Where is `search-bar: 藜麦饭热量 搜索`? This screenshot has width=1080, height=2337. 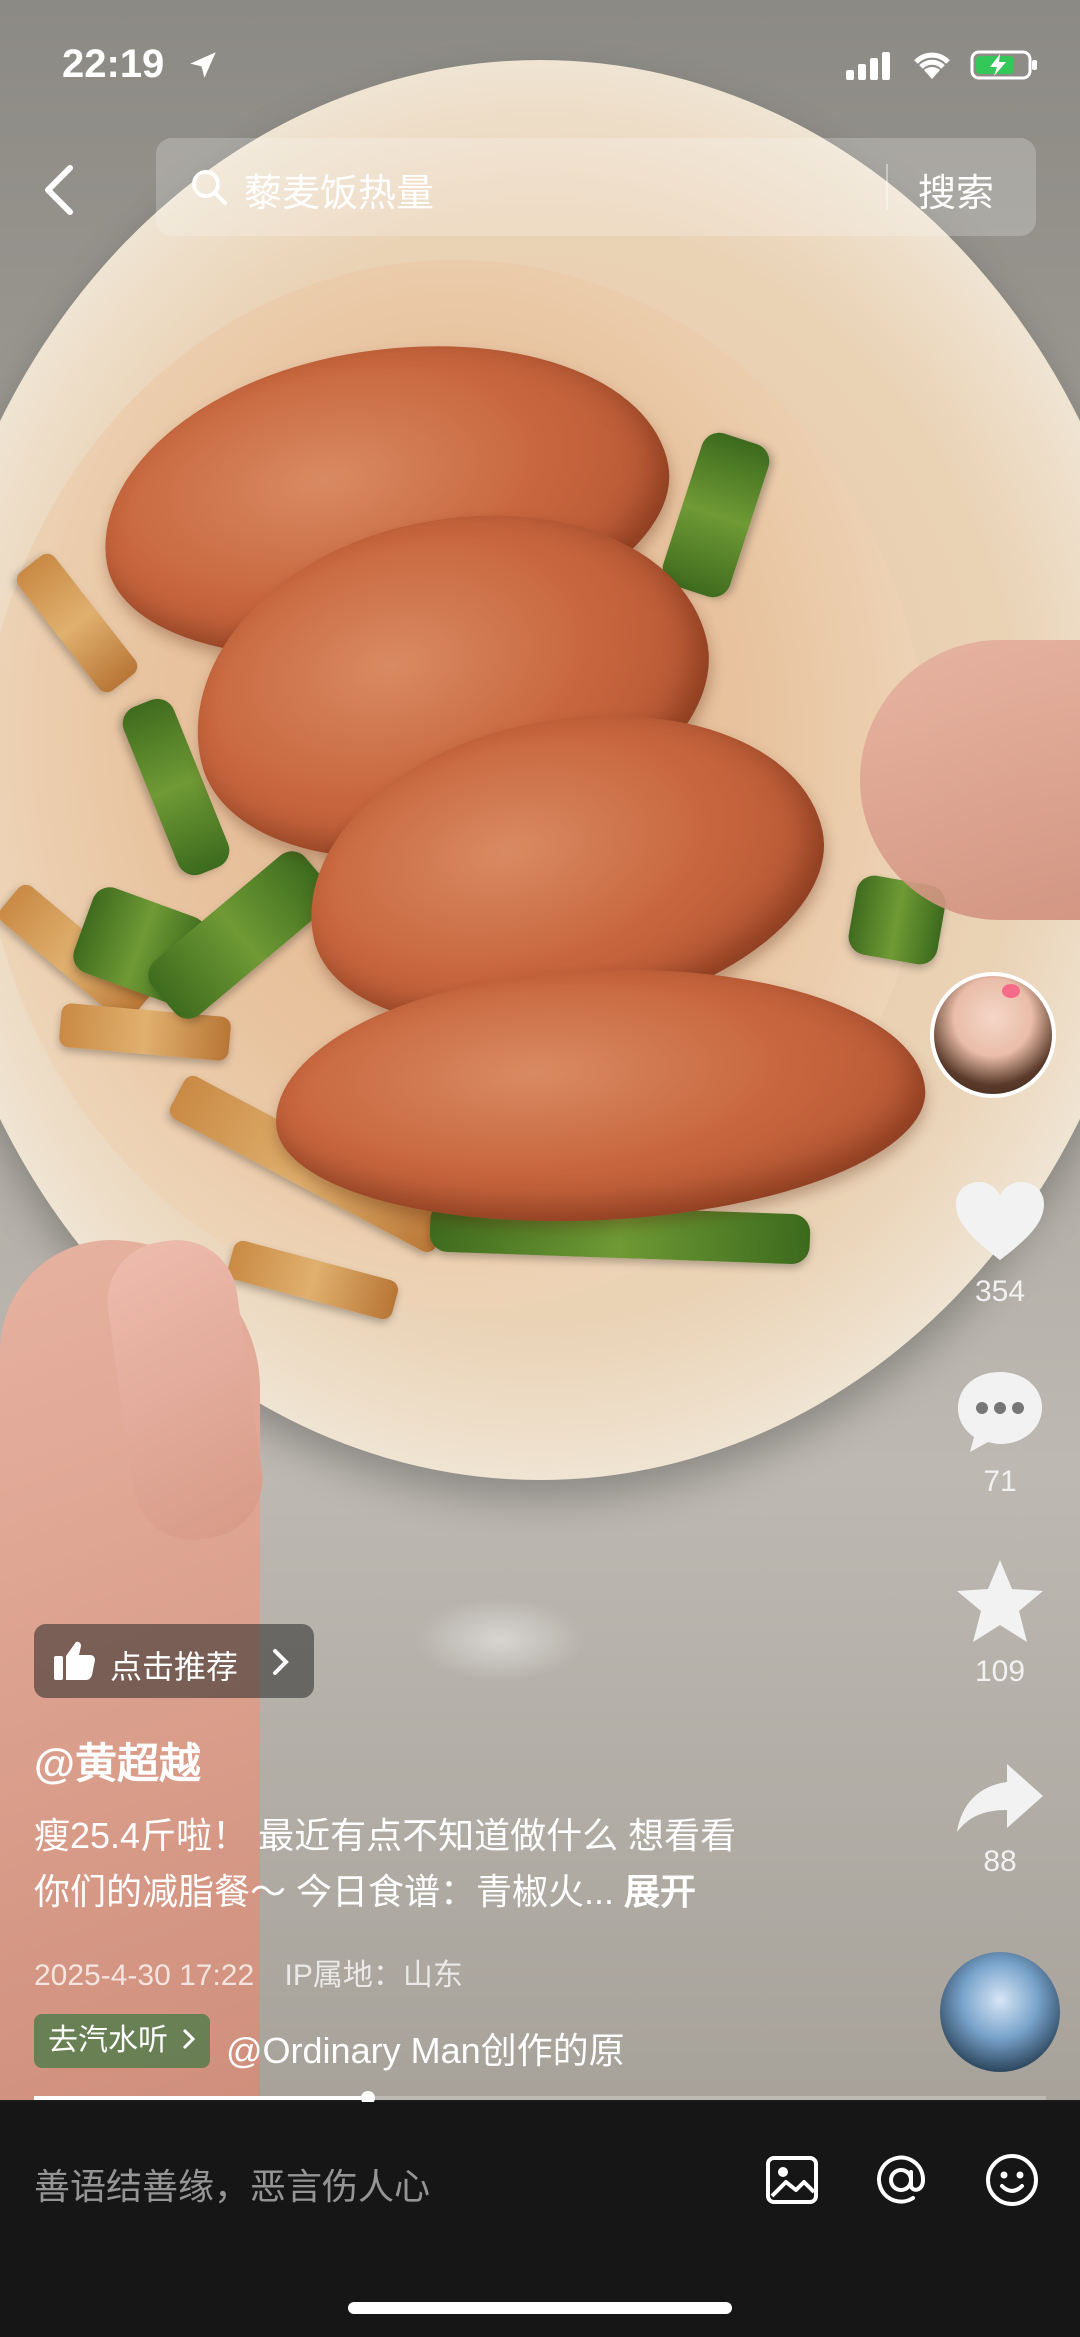
search-bar: 藜麦饭热量 搜索 is located at coordinates (540, 188).